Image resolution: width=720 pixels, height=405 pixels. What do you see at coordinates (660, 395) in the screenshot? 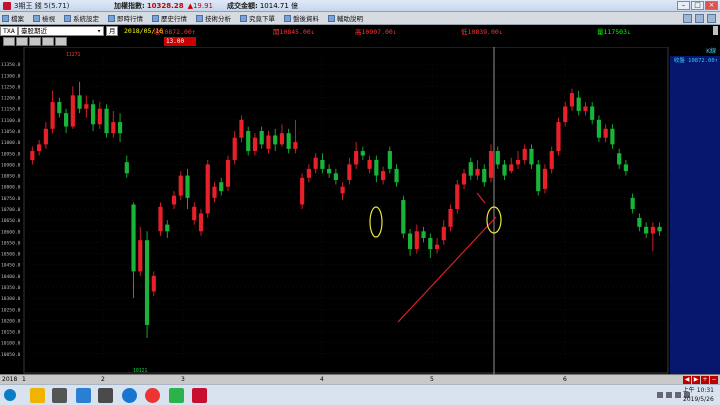
I see `tray-icon-a` at bounding box center [660, 395].